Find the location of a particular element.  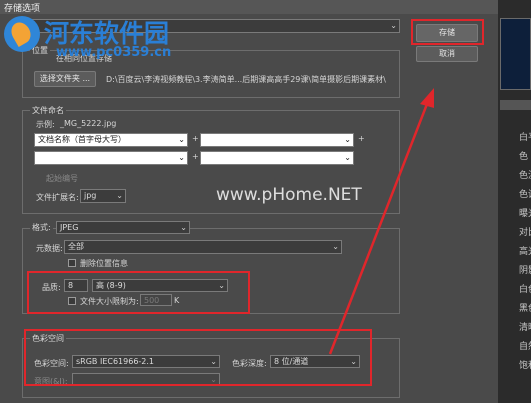

metadata-select: 全部 ⌄ is located at coordinates (203, 247).